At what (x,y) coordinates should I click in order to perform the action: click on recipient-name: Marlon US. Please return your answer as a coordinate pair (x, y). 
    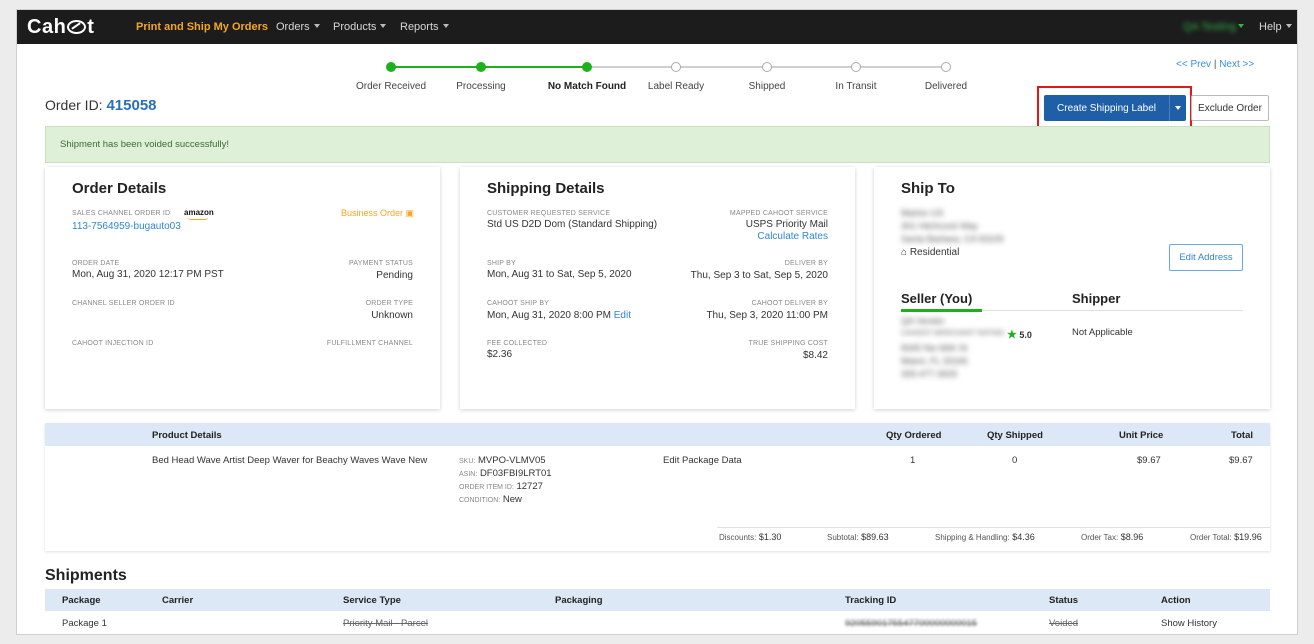
    Looking at the image, I should click on (922, 213).